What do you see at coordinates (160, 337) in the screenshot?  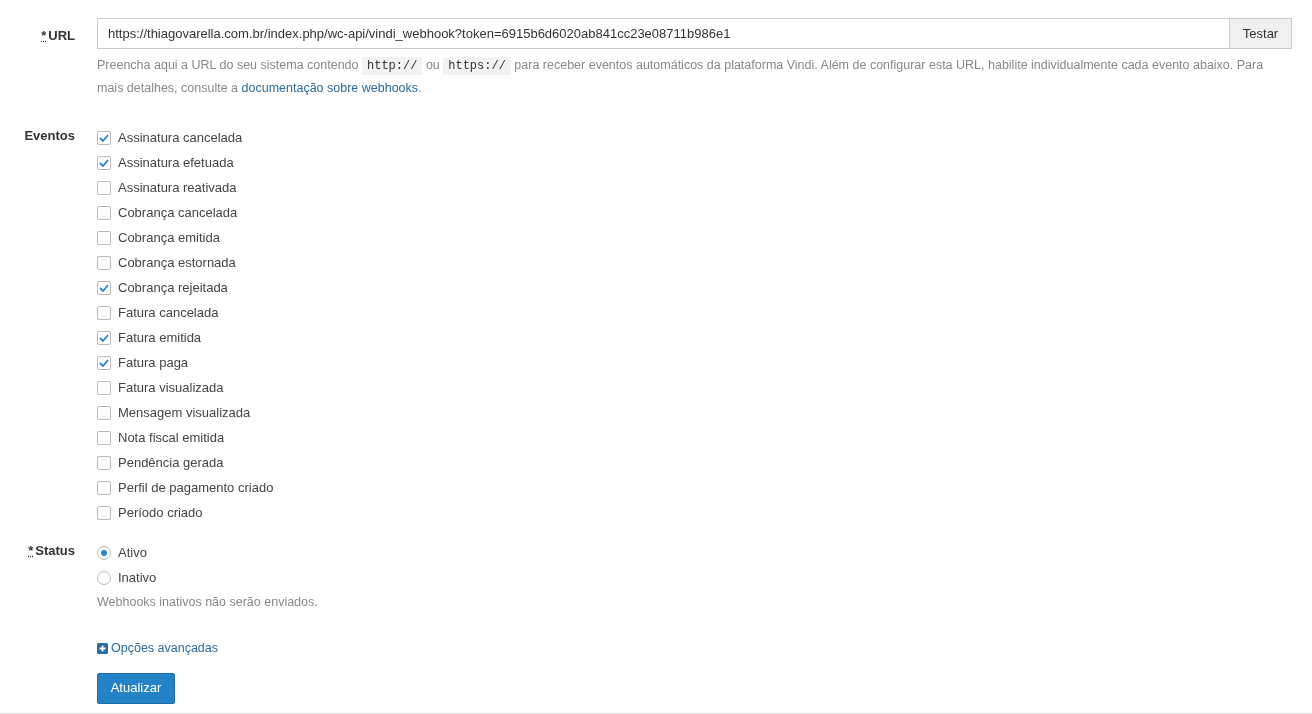 I see `checkbox-label: Fatura emitida` at bounding box center [160, 337].